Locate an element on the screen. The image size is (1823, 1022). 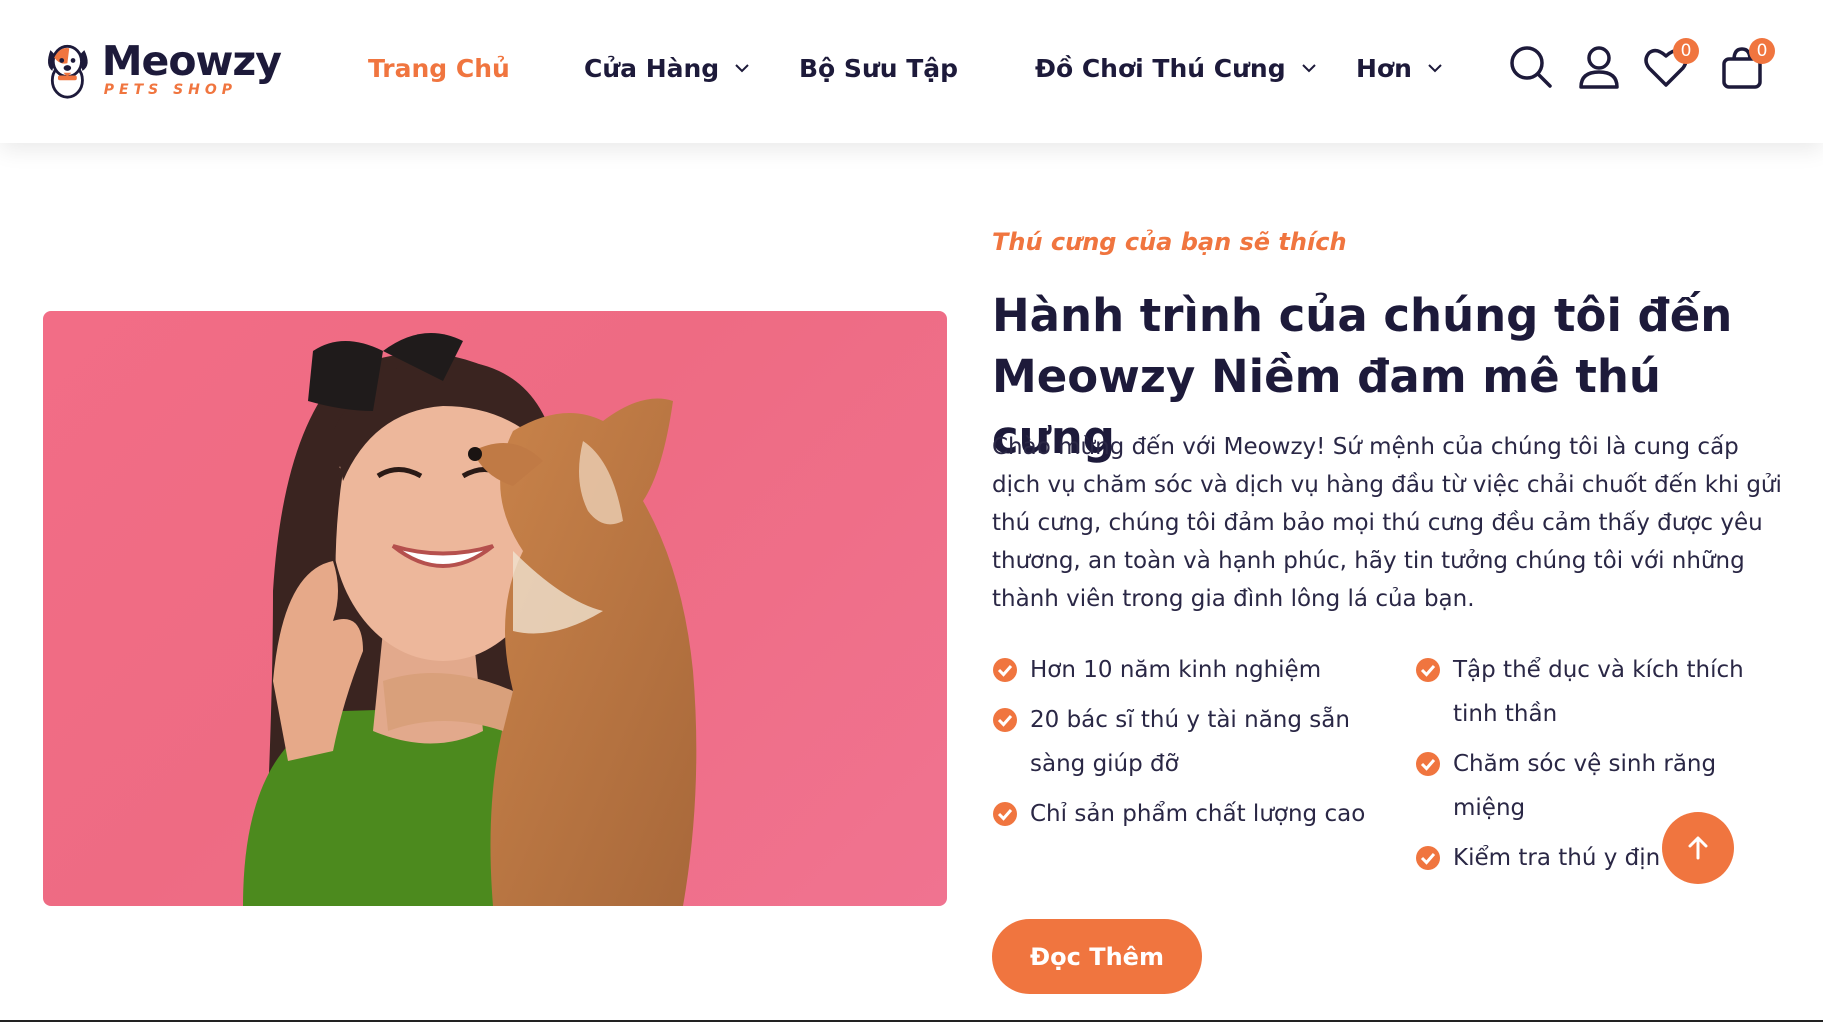
woman-with-dog-illustration is located at coordinates (470, 619).